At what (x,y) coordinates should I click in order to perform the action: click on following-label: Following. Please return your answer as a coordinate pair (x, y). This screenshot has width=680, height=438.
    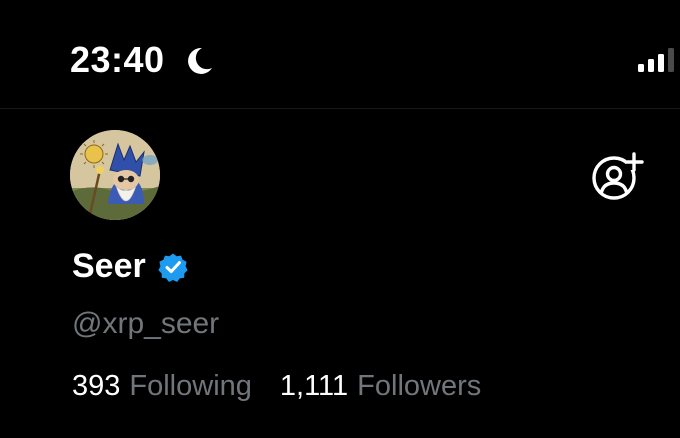
    Looking at the image, I should click on (190, 386).